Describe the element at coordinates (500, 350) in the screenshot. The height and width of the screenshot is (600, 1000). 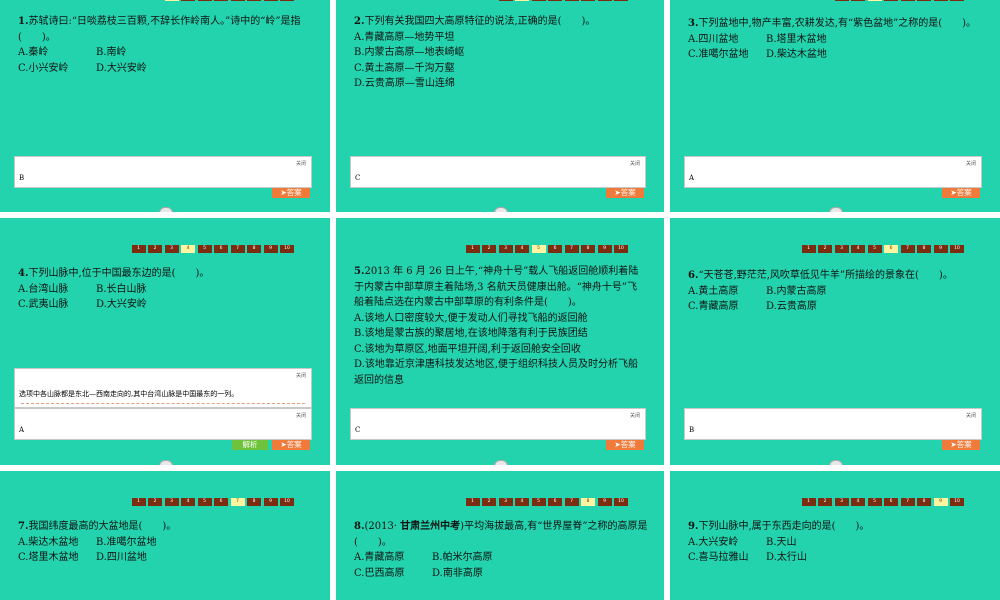
I see `option-c: C.该地为草原区,地面平坦开阔,利于返回舱安全回收` at that location.